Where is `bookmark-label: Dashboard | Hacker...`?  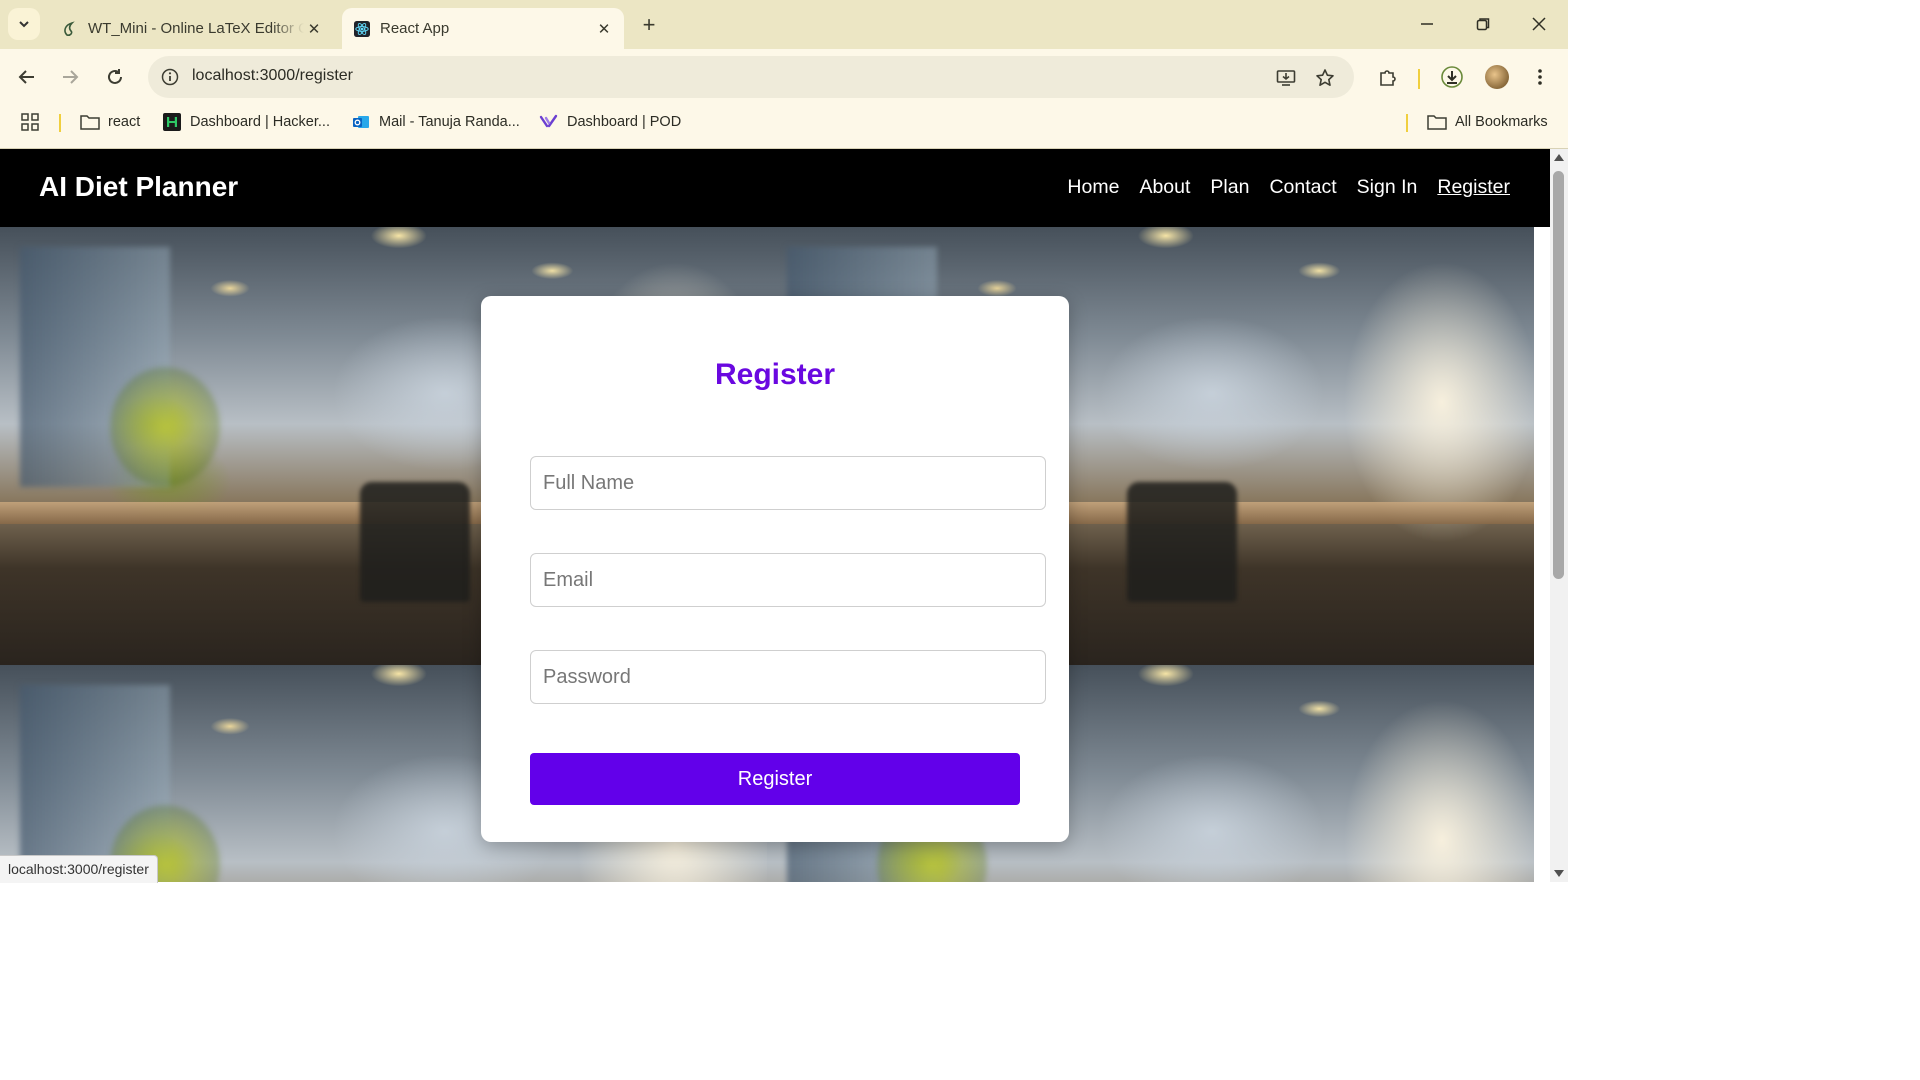
bookmark-label: Dashboard | Hacker... is located at coordinates (260, 122).